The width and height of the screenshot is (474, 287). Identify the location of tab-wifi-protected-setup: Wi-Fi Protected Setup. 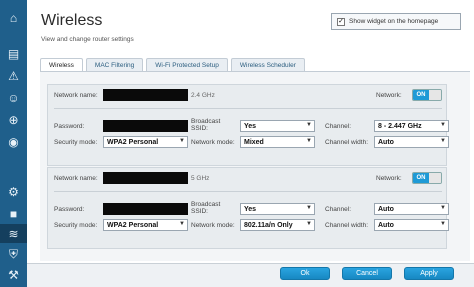
(187, 64).